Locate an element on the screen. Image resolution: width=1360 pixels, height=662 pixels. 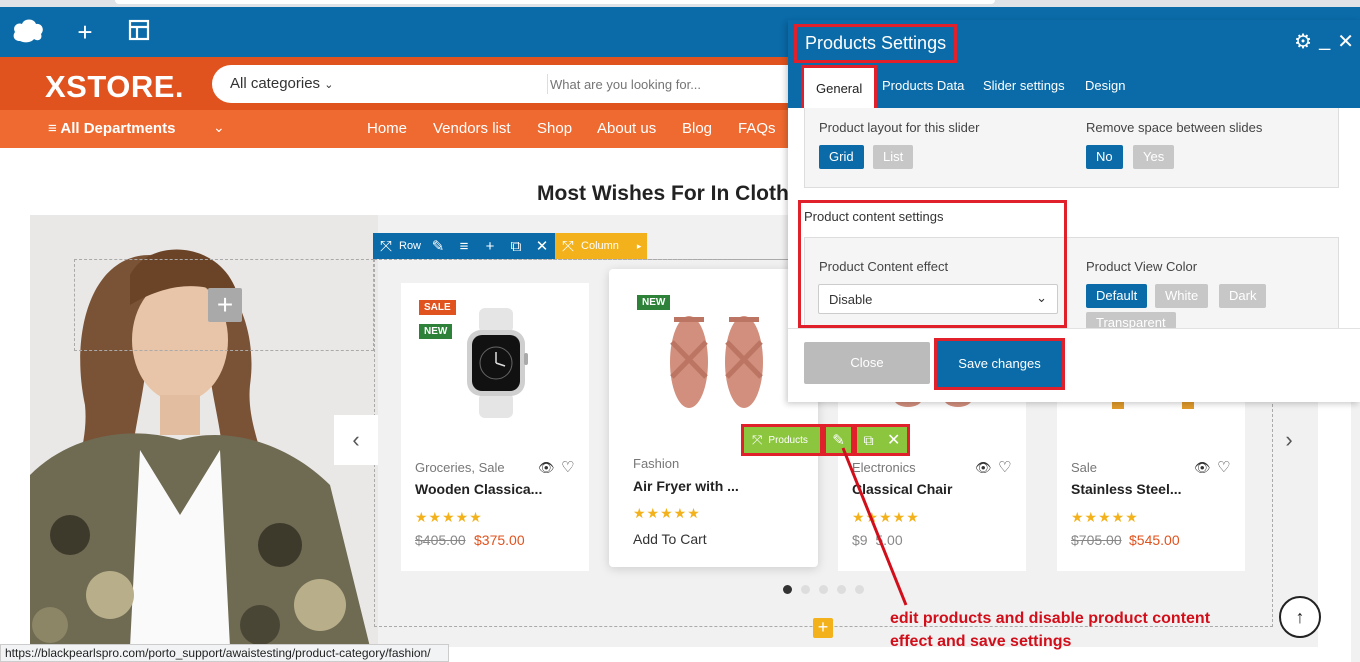
row-label: Row is located at coordinates (410, 246).